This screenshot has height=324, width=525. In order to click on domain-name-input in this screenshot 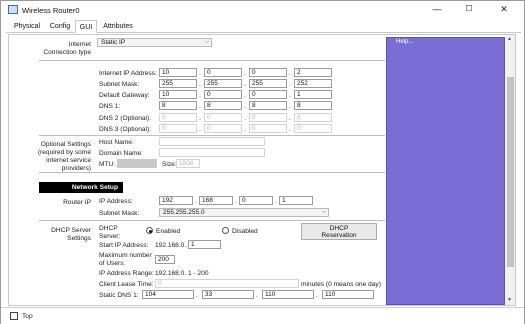, I will do `click(212, 152)`.